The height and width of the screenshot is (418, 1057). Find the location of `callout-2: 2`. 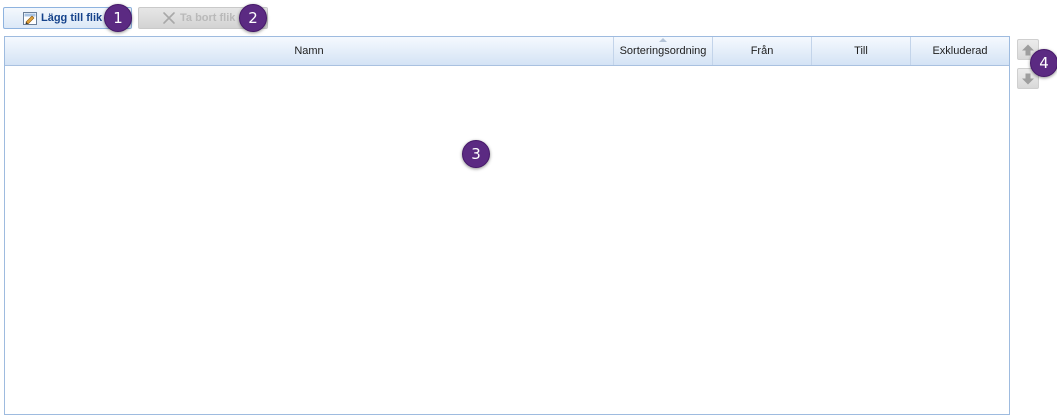

callout-2: 2 is located at coordinates (253, 18).